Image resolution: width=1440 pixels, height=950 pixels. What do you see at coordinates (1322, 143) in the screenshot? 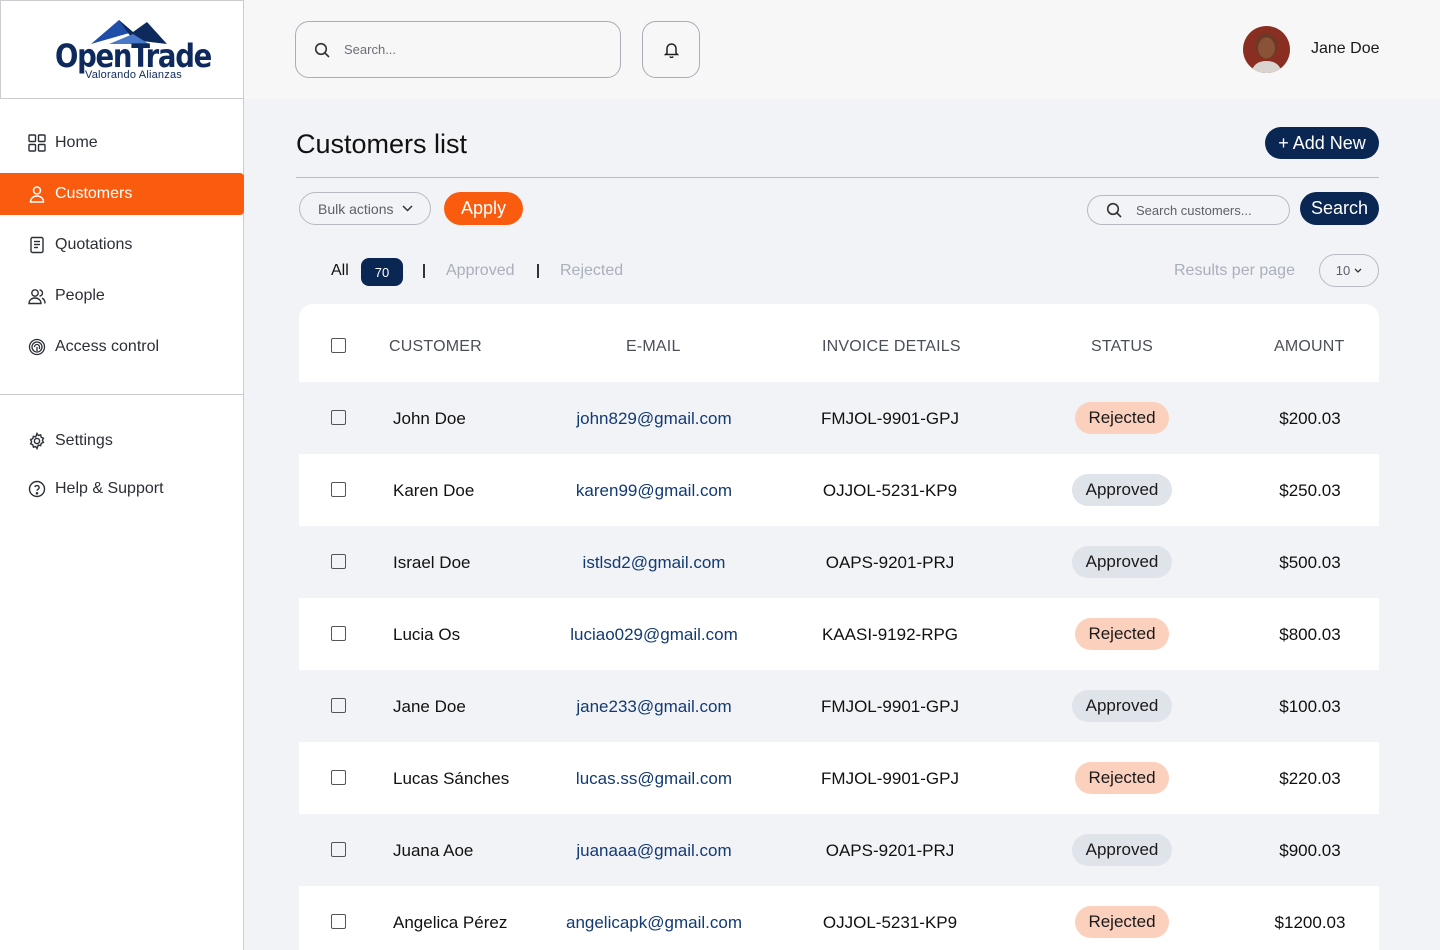
I see `add-new-button: + Add New` at bounding box center [1322, 143].